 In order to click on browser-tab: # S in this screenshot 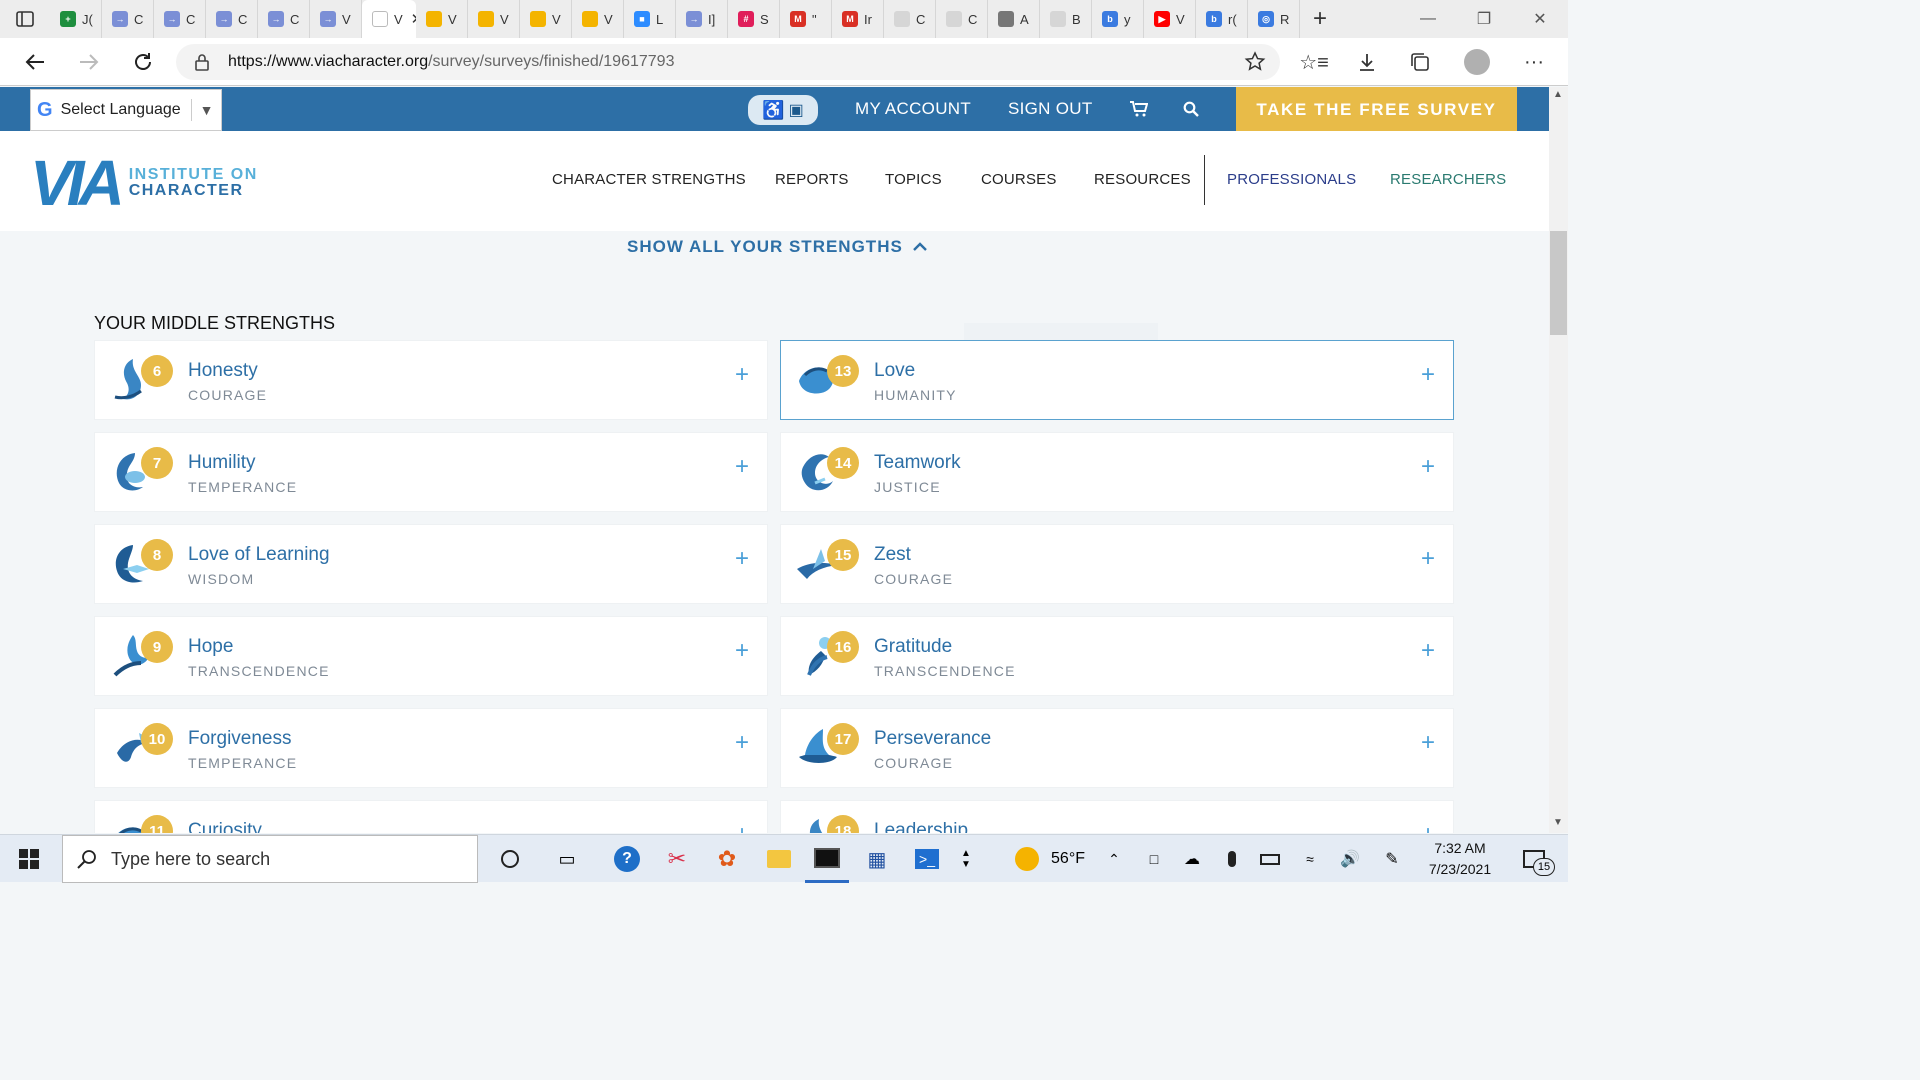, I will do `click(754, 19)`.